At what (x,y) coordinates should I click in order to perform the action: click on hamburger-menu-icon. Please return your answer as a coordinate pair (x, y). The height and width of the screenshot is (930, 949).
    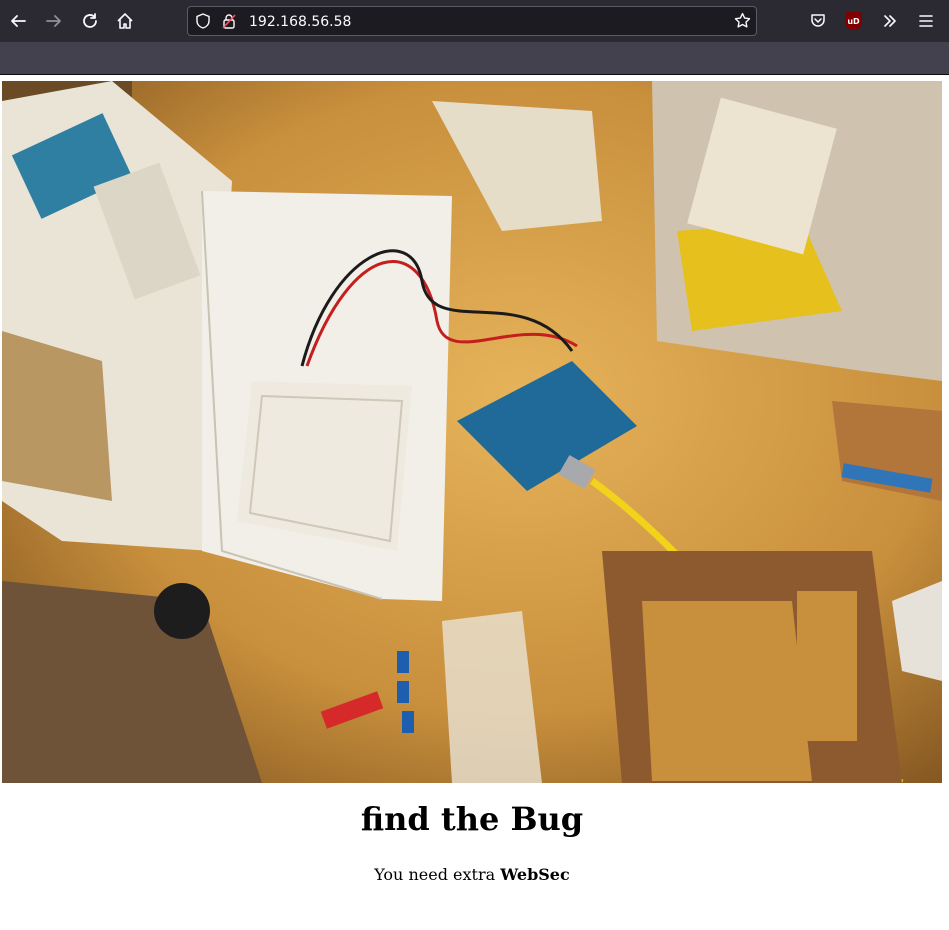
    Looking at the image, I should click on (926, 21).